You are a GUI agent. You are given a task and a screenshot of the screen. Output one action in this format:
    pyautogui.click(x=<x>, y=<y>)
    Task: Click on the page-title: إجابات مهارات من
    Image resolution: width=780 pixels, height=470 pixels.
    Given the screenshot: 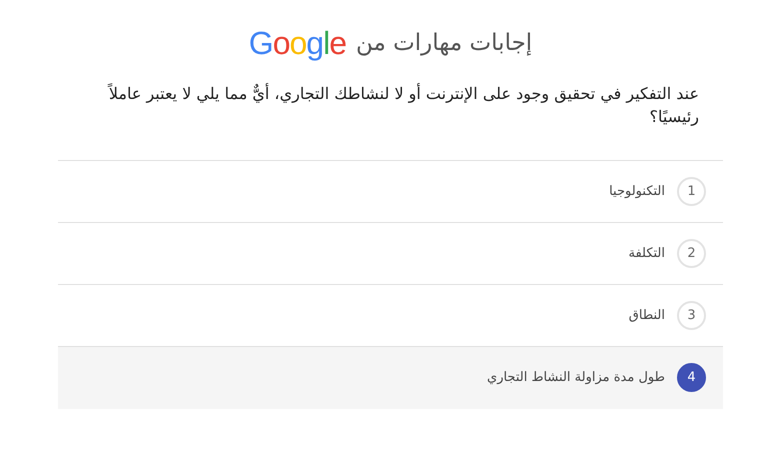 What is the action you would take?
    pyautogui.click(x=444, y=43)
    